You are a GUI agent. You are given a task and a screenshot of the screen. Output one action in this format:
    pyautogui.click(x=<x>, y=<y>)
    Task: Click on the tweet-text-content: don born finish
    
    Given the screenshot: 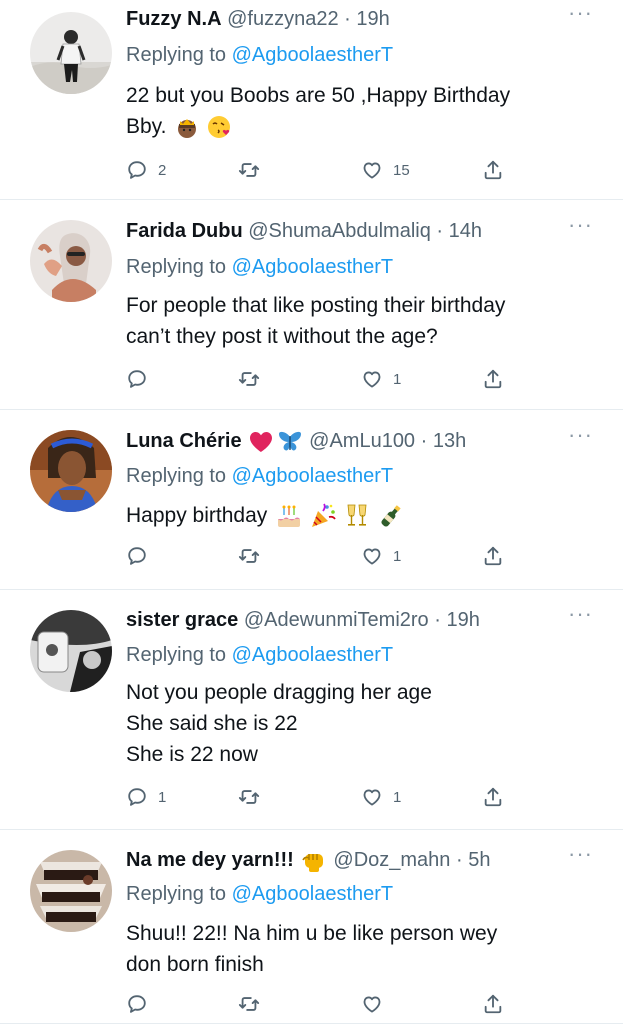 What is the action you would take?
    pyautogui.click(x=195, y=964)
    